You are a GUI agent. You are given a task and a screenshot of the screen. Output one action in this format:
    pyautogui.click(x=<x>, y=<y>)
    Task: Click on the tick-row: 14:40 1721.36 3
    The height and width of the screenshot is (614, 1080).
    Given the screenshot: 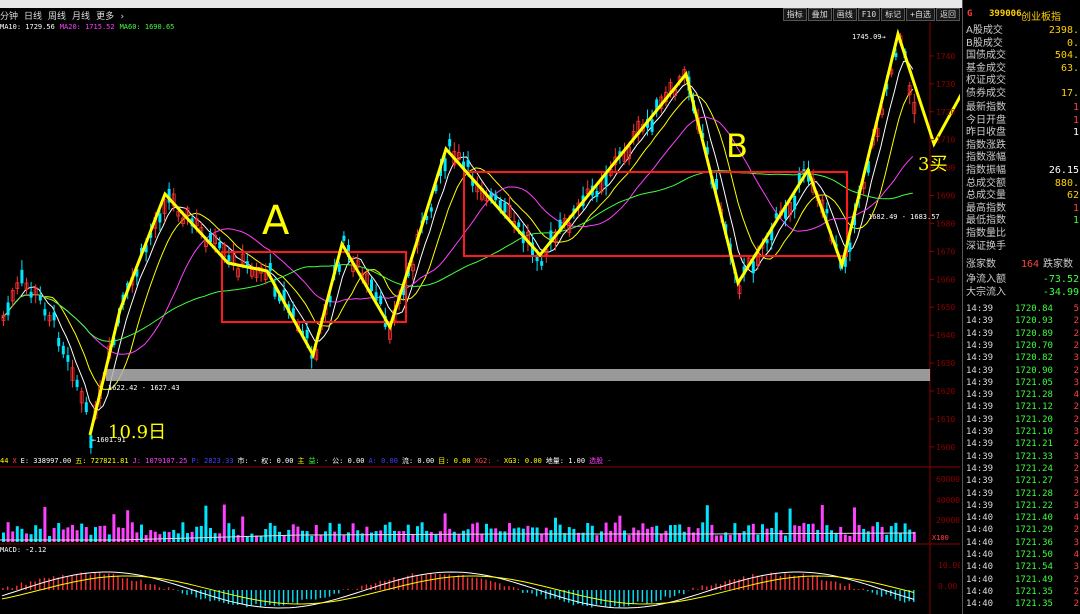 What is the action you would take?
    pyautogui.click(x=1021, y=543)
    